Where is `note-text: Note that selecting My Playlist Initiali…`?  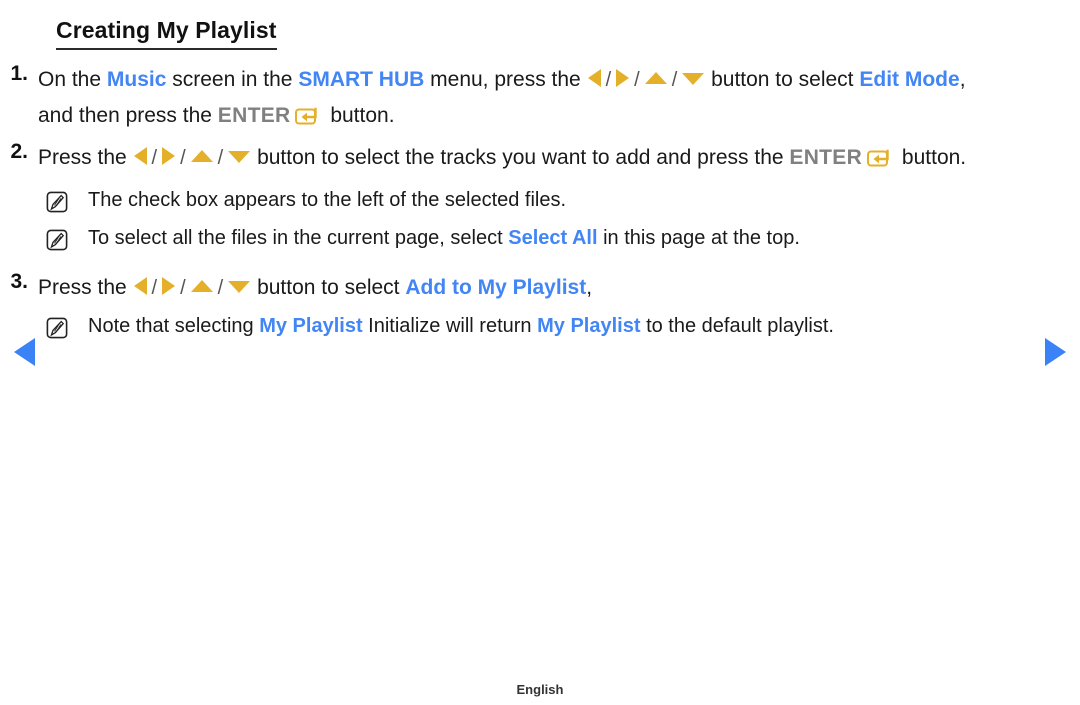 note-text: Note that selecting My Playlist Initiali… is located at coordinates (461, 326).